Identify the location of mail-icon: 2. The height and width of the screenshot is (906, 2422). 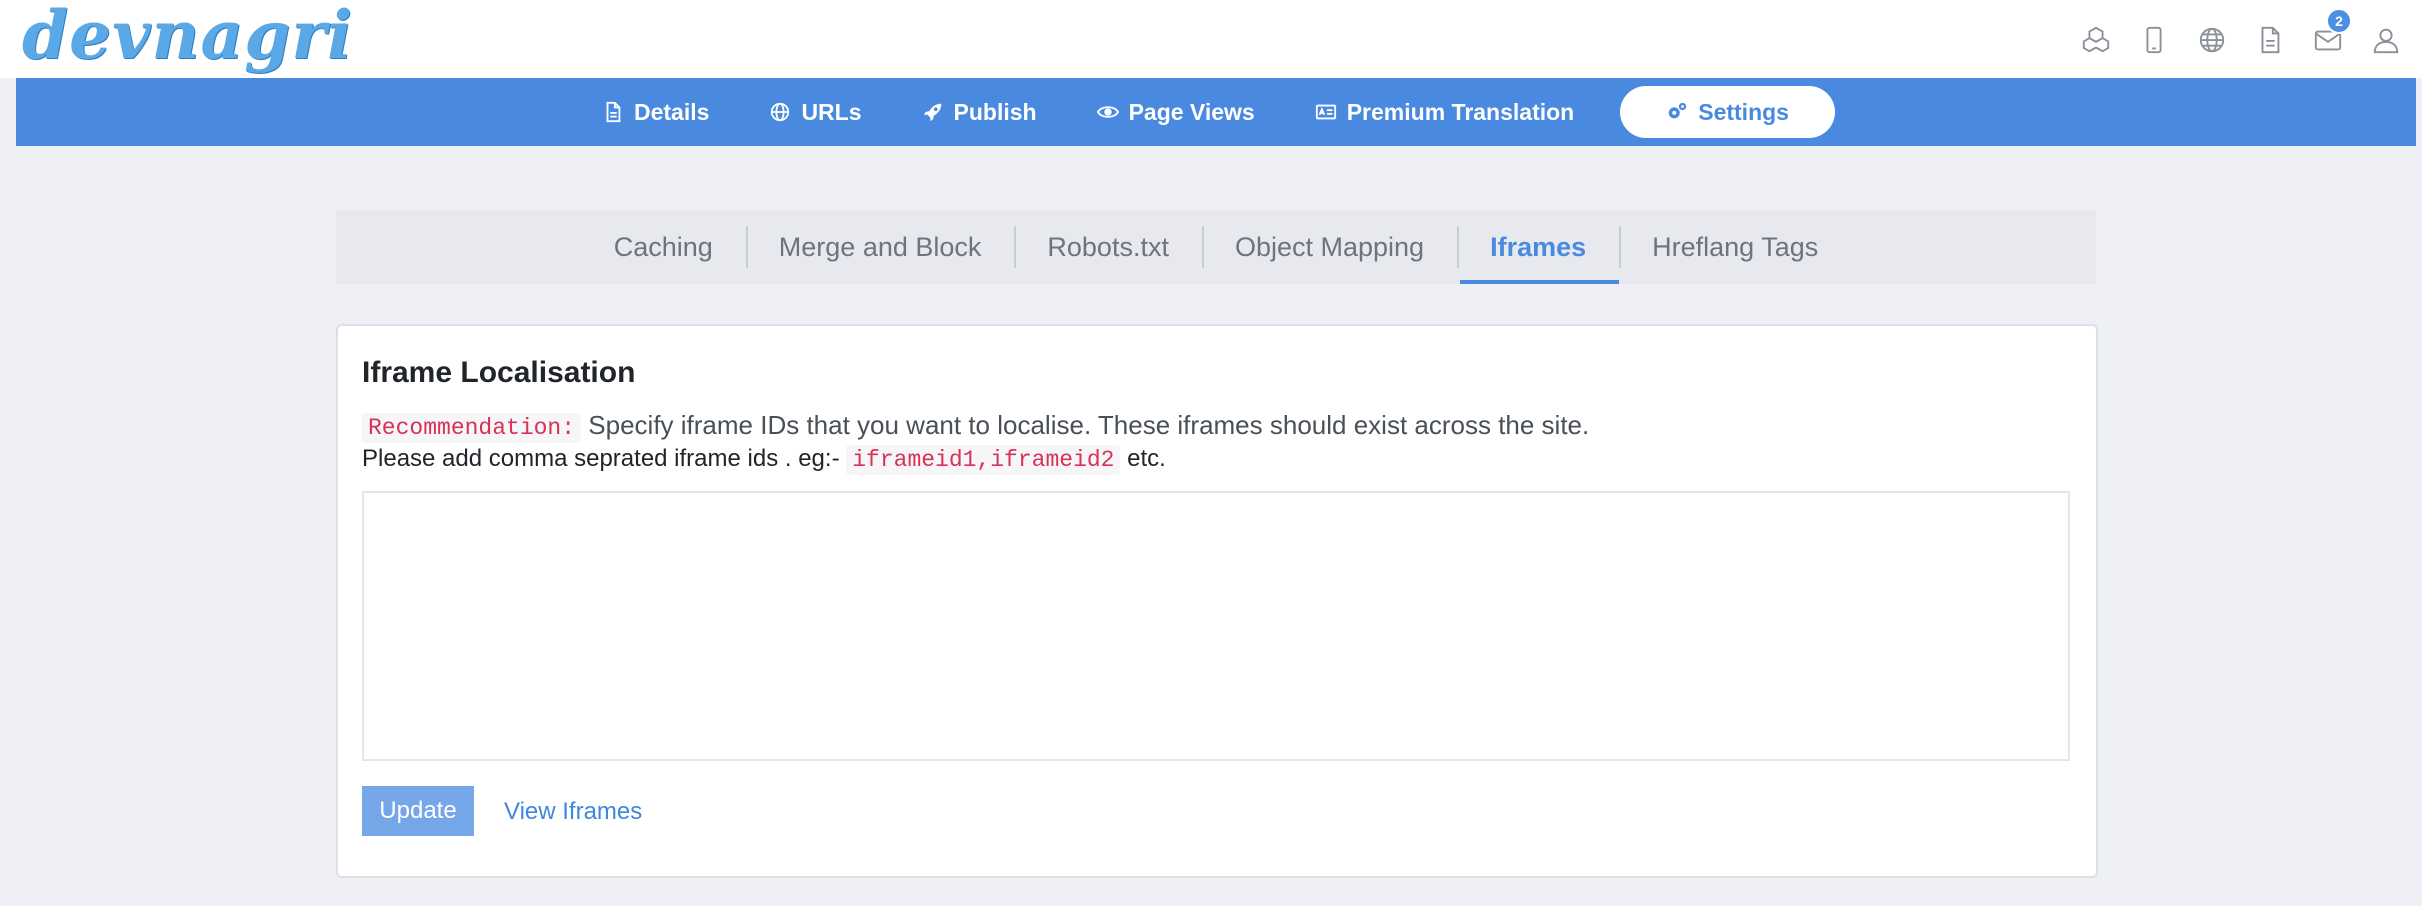
(2332, 32).